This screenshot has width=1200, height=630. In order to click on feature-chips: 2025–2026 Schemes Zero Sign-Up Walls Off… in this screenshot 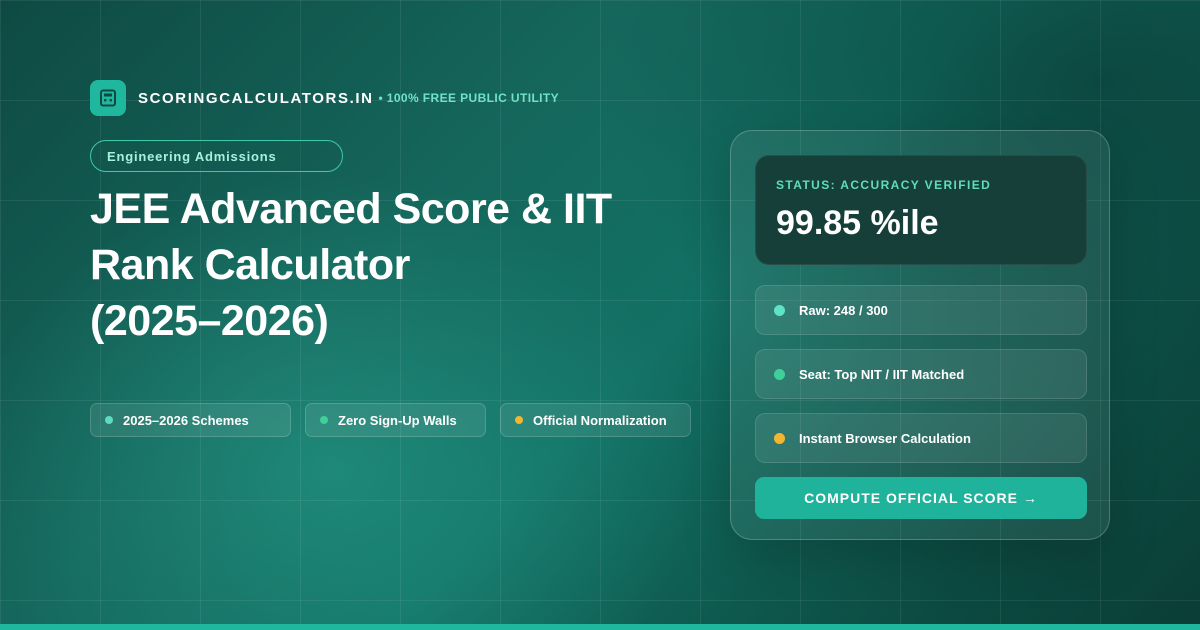, I will do `click(390, 420)`.